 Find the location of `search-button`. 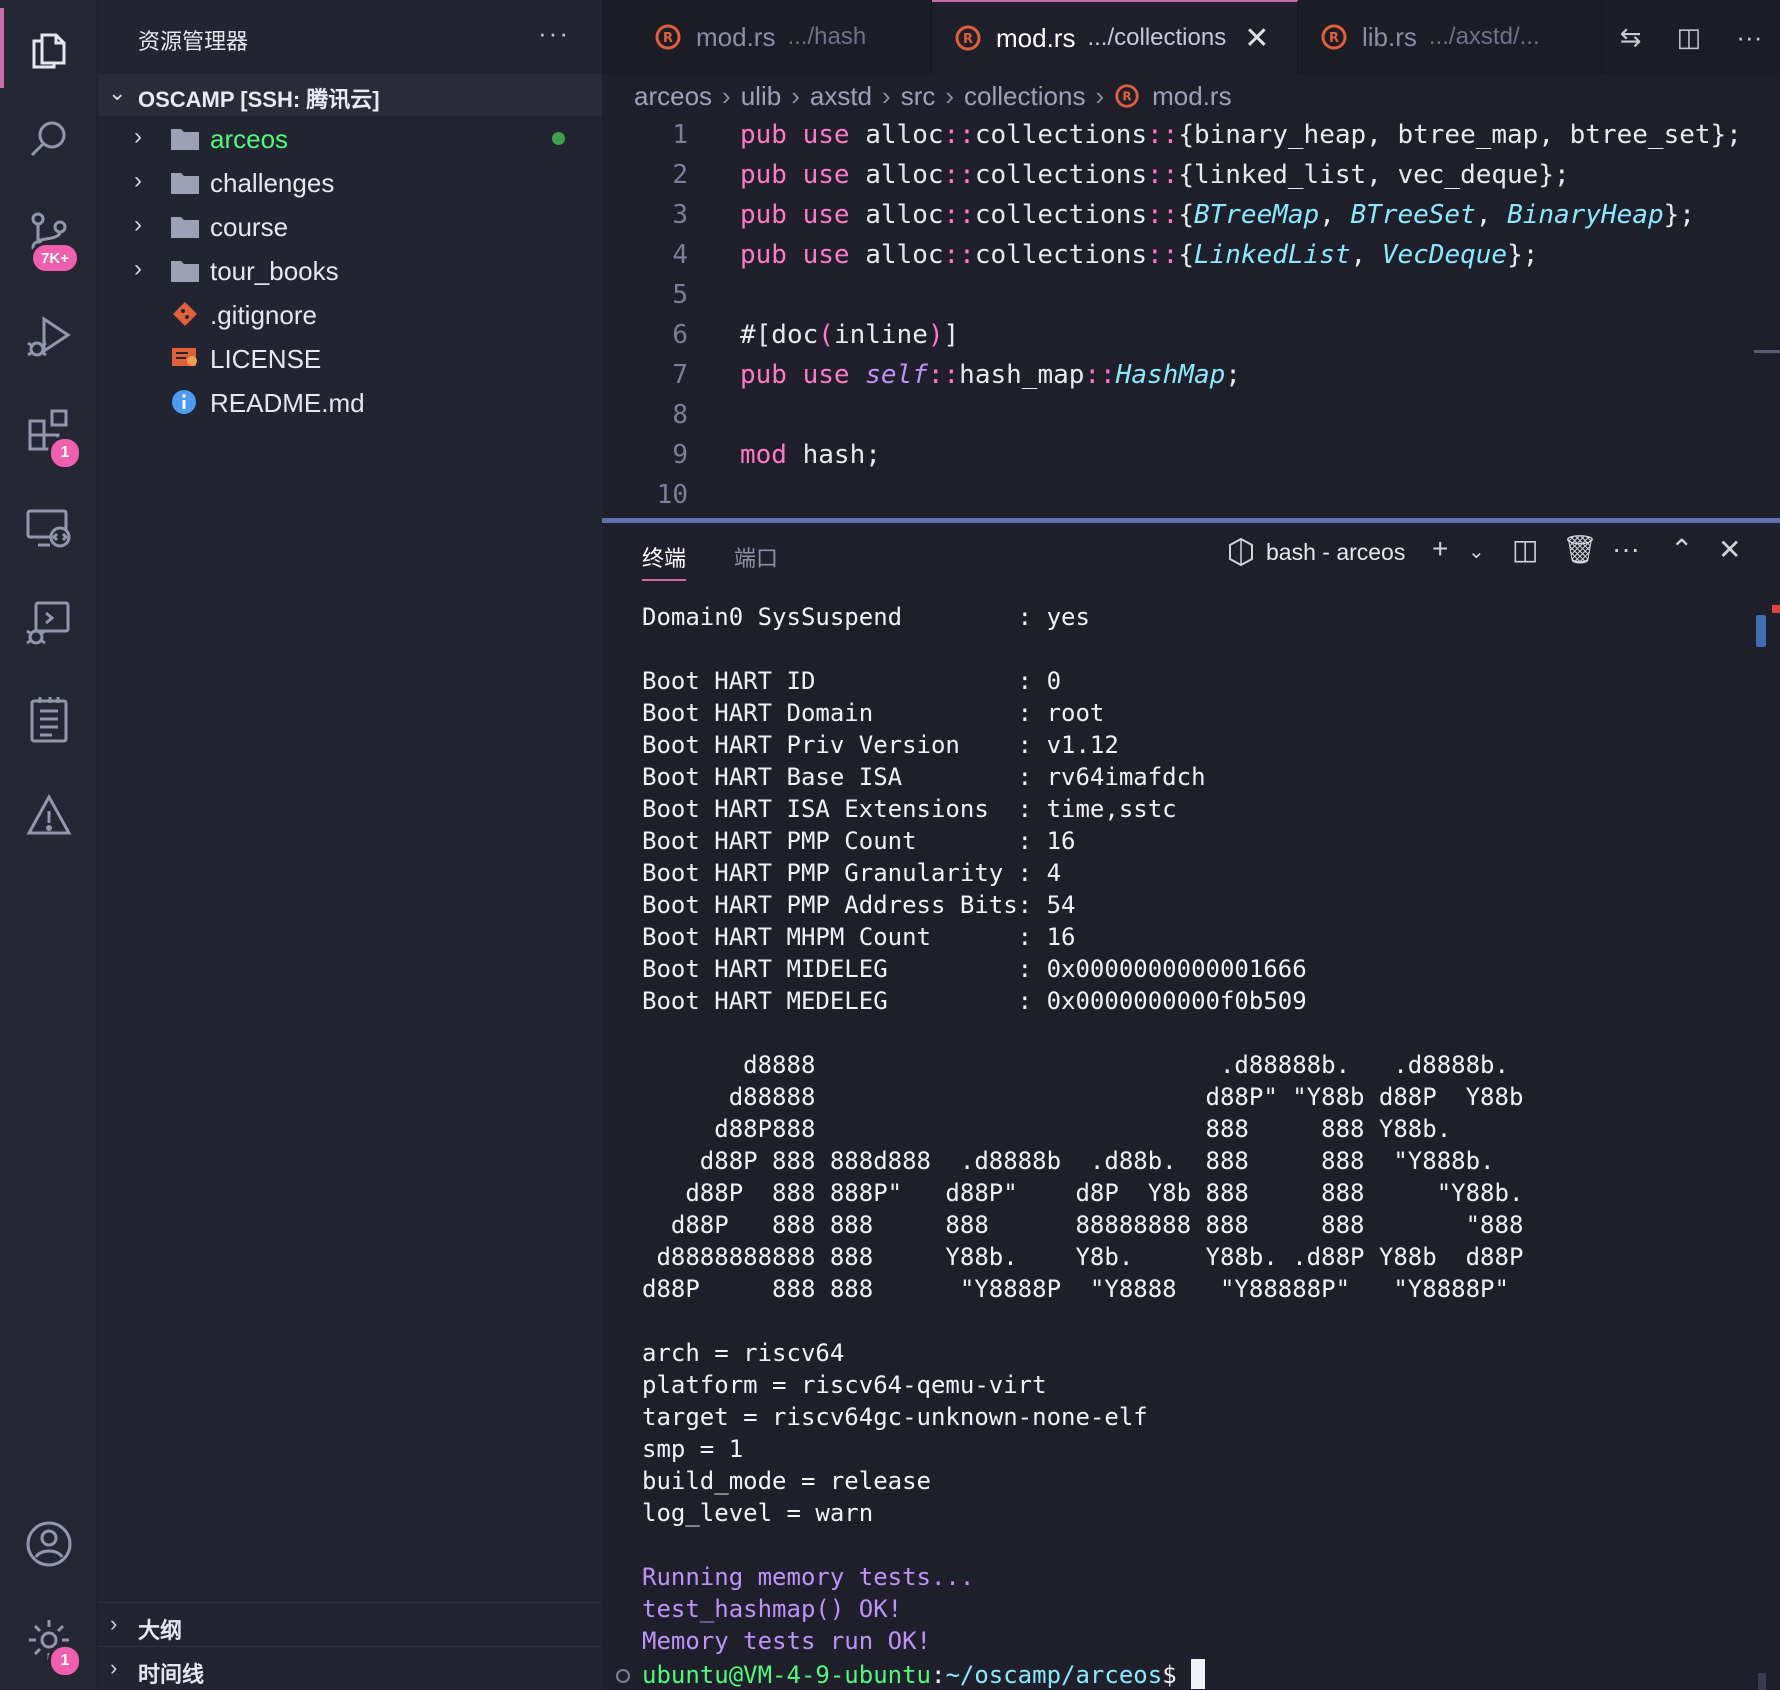

search-button is located at coordinates (49, 140).